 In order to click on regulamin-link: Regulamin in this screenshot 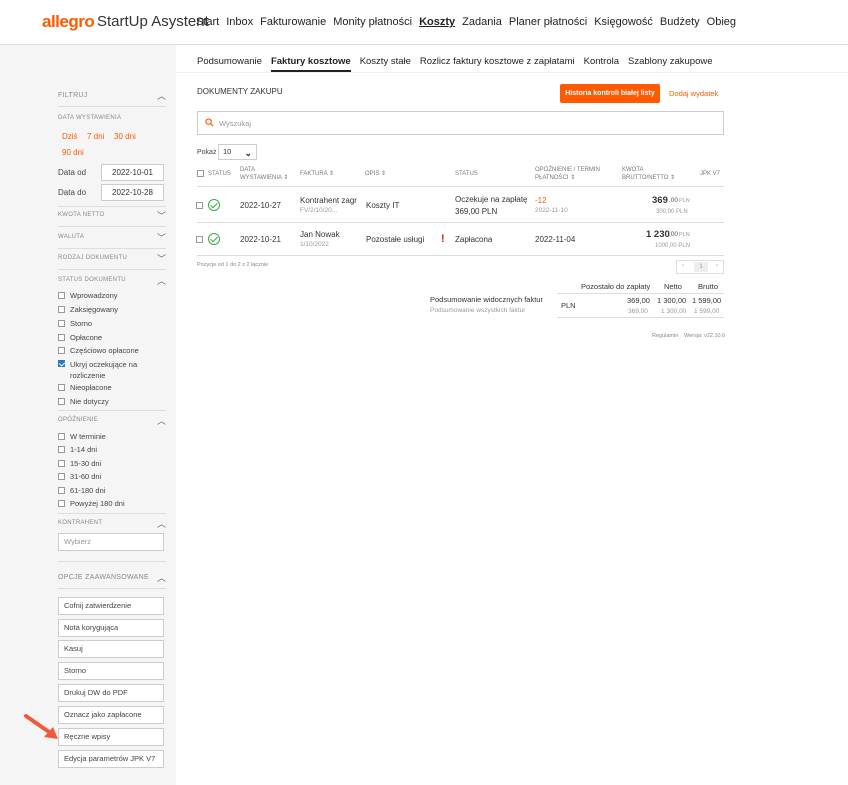, I will do `click(665, 336)`.